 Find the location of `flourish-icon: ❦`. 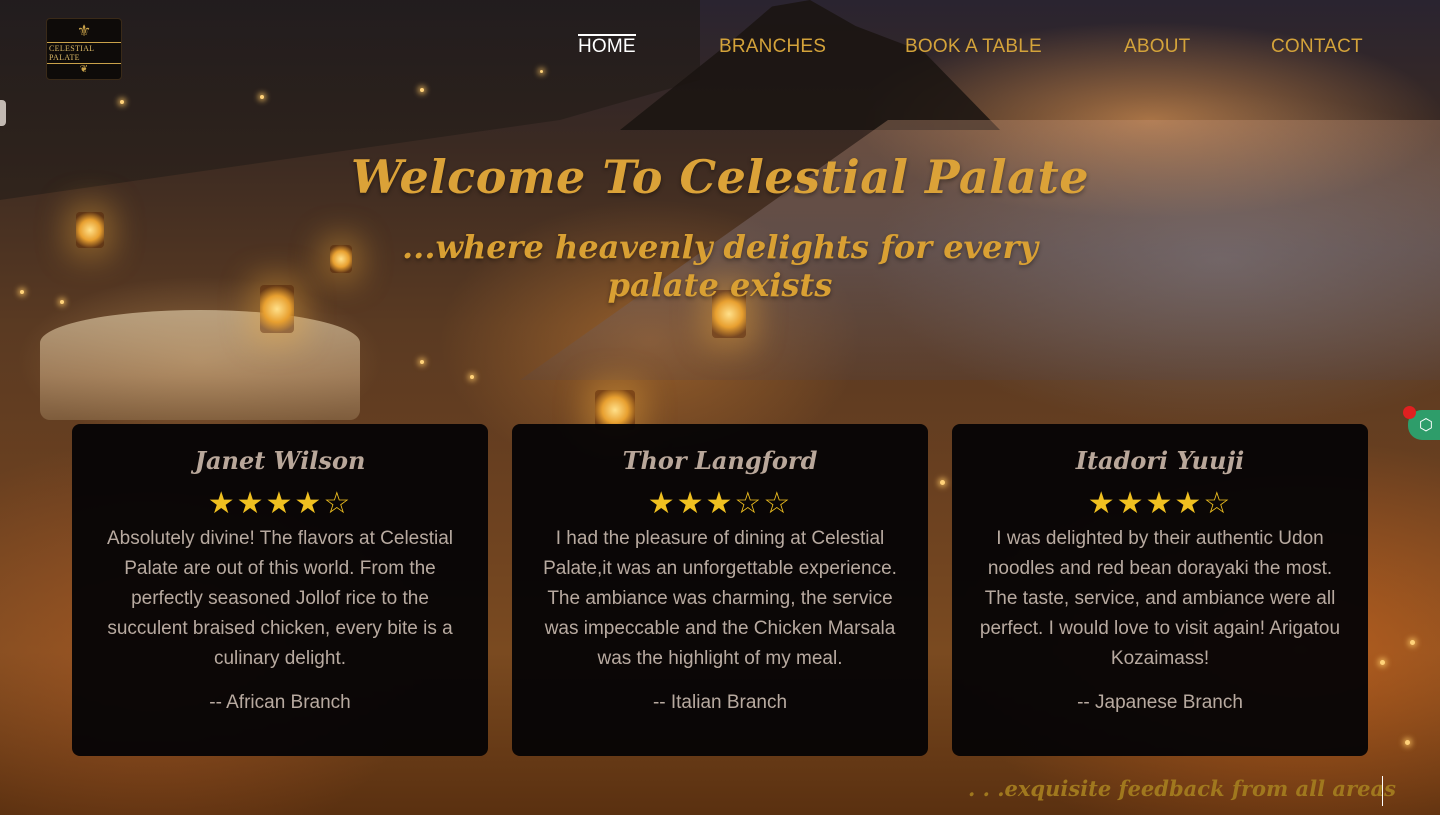

flourish-icon: ❦ is located at coordinates (84, 69).